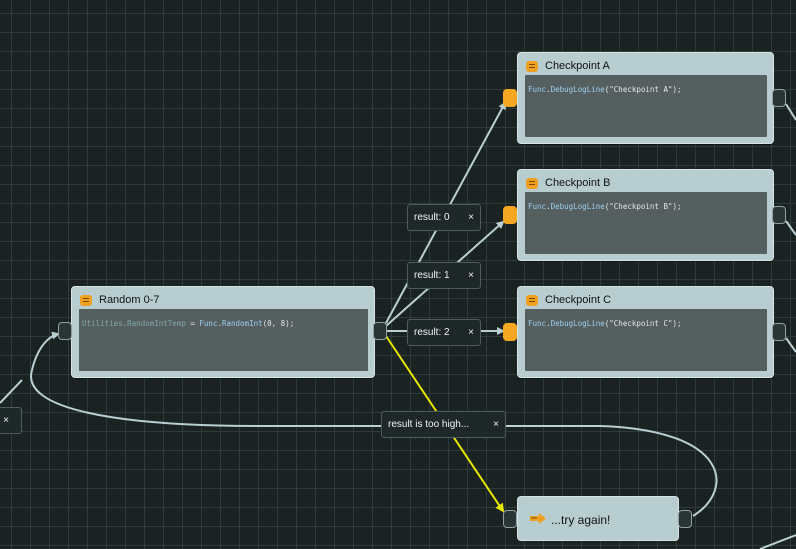  What do you see at coordinates (777, 541) in the screenshot?
I see `edge-offscreen-bottom` at bounding box center [777, 541].